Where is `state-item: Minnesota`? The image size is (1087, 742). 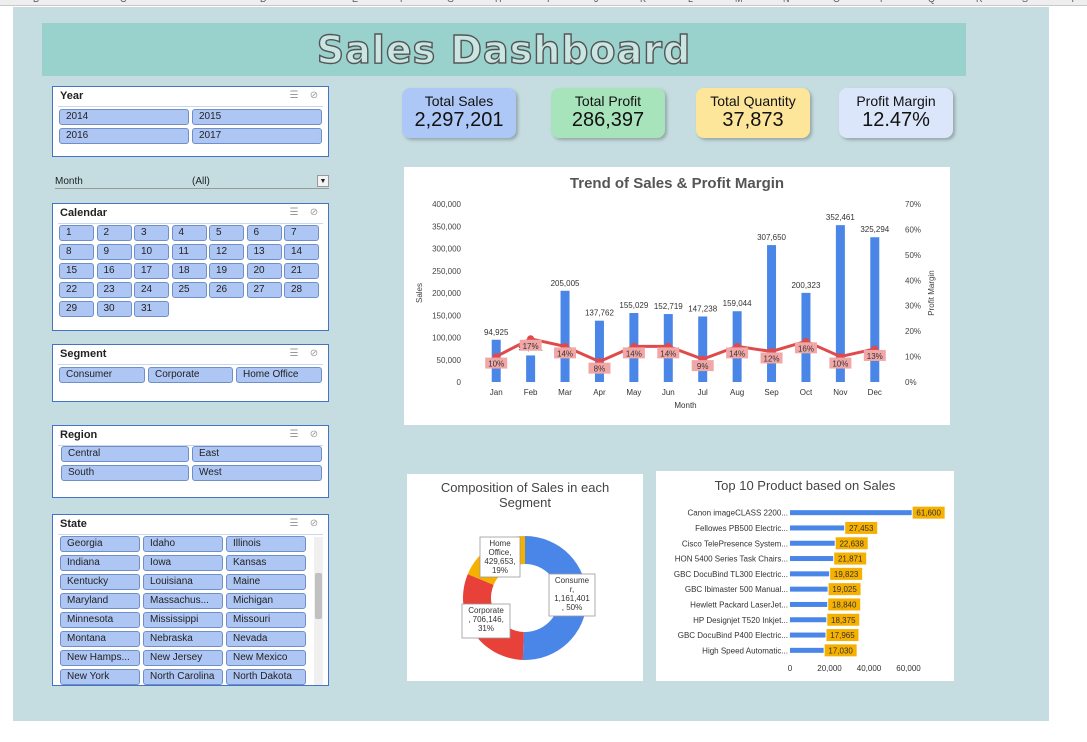 state-item: Minnesota is located at coordinates (100, 620).